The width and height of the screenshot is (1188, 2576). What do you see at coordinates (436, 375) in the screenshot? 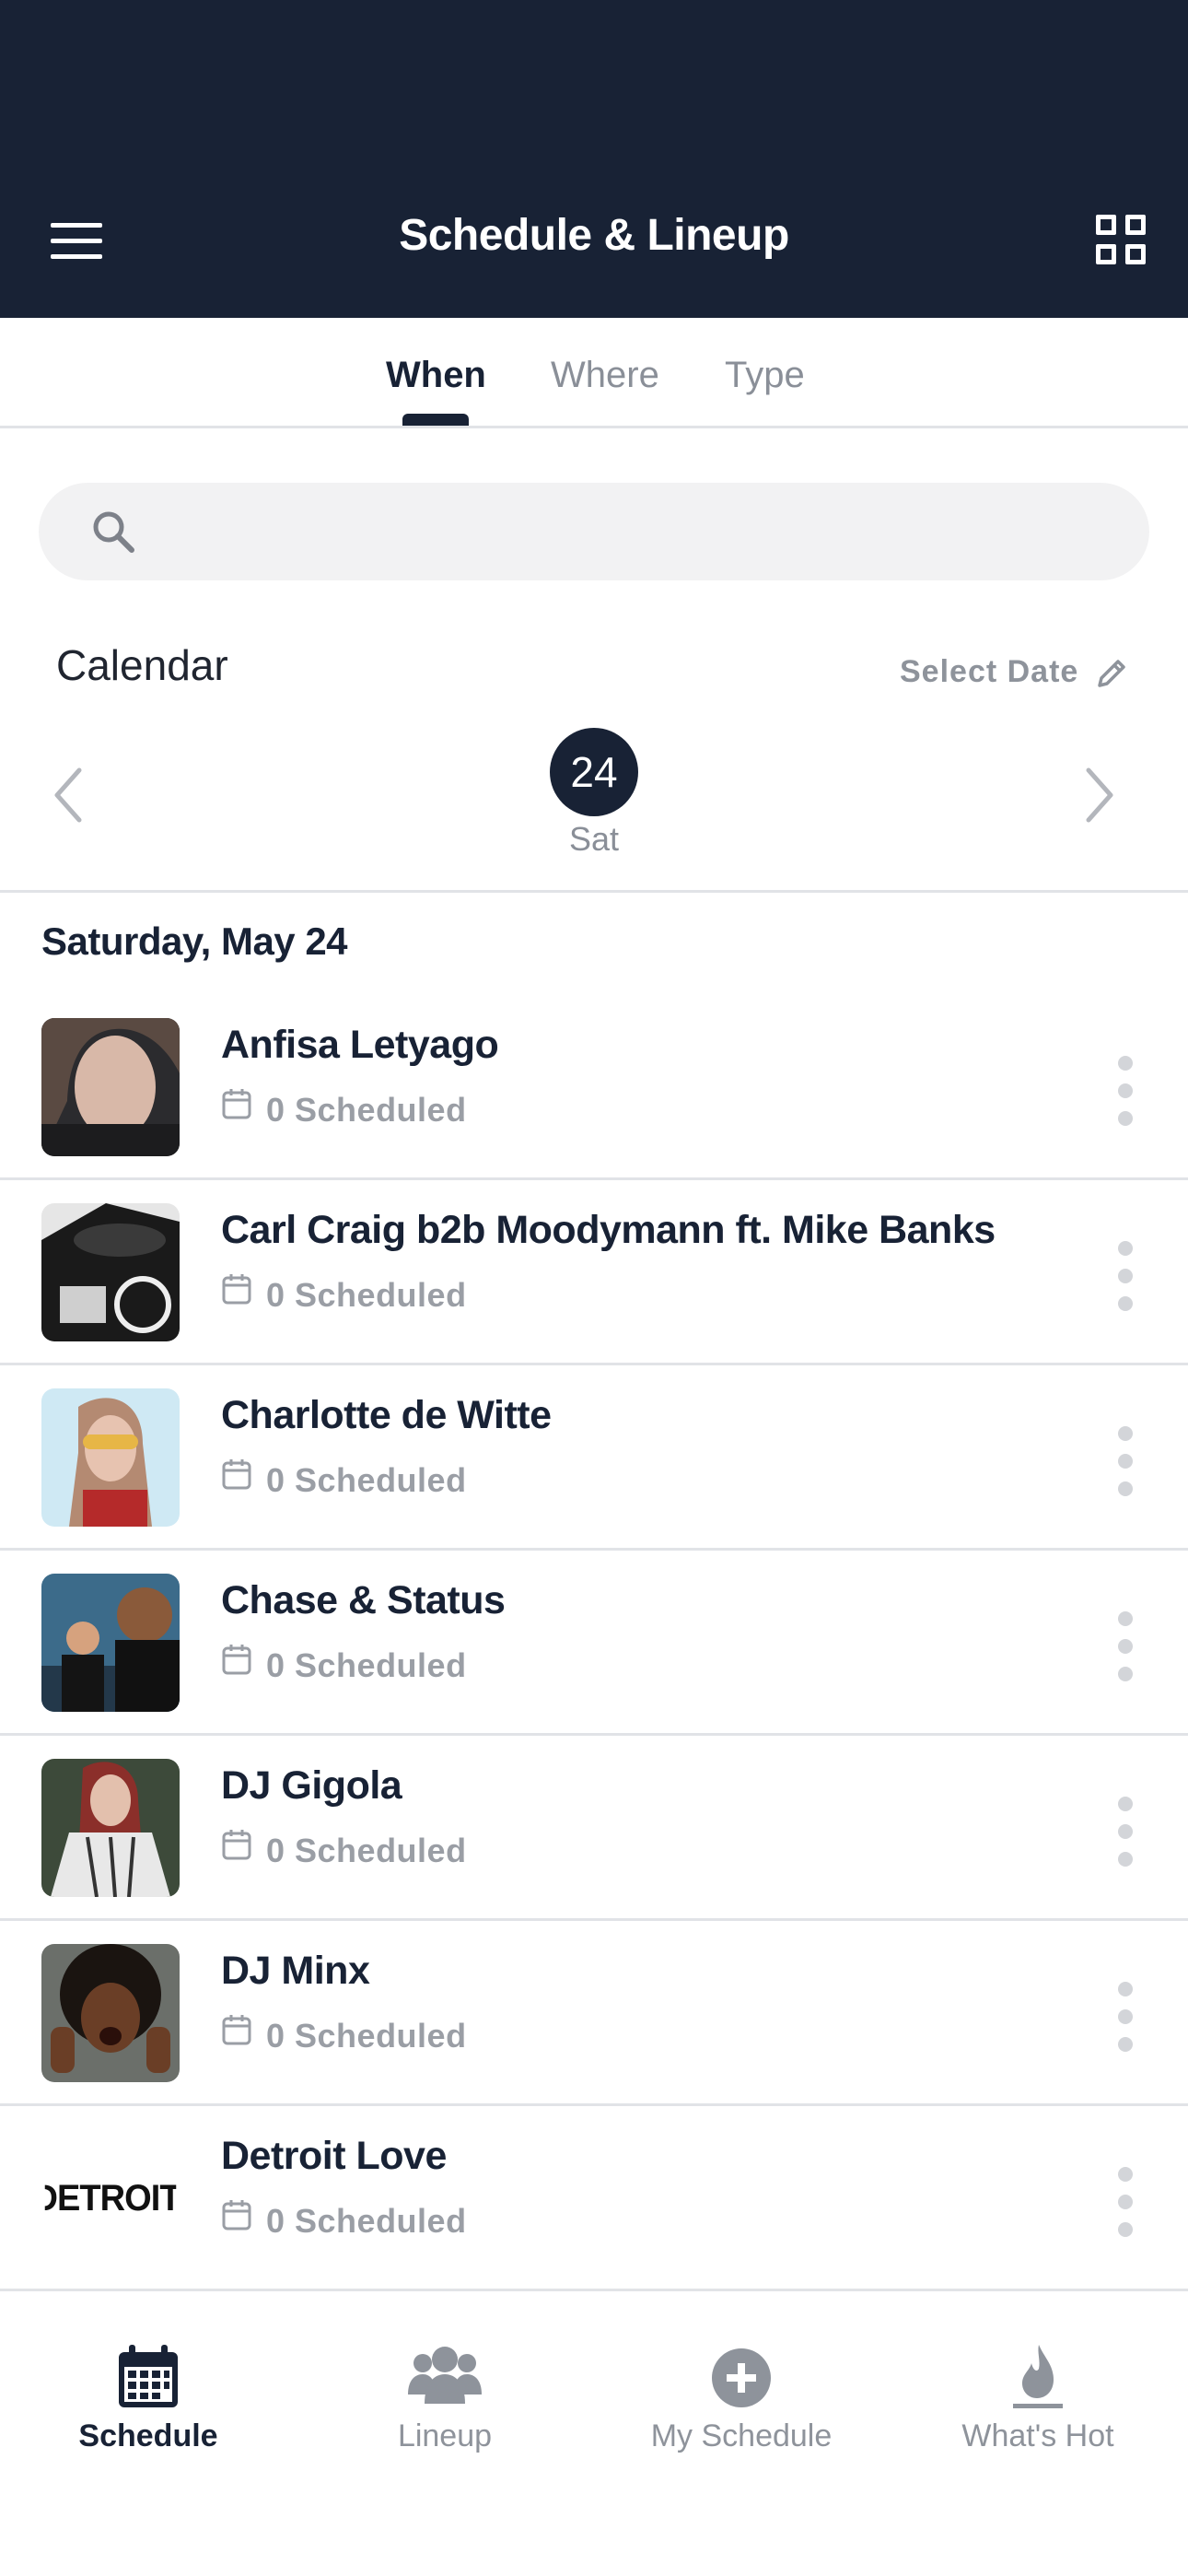
I see `tab-when: When` at bounding box center [436, 375].